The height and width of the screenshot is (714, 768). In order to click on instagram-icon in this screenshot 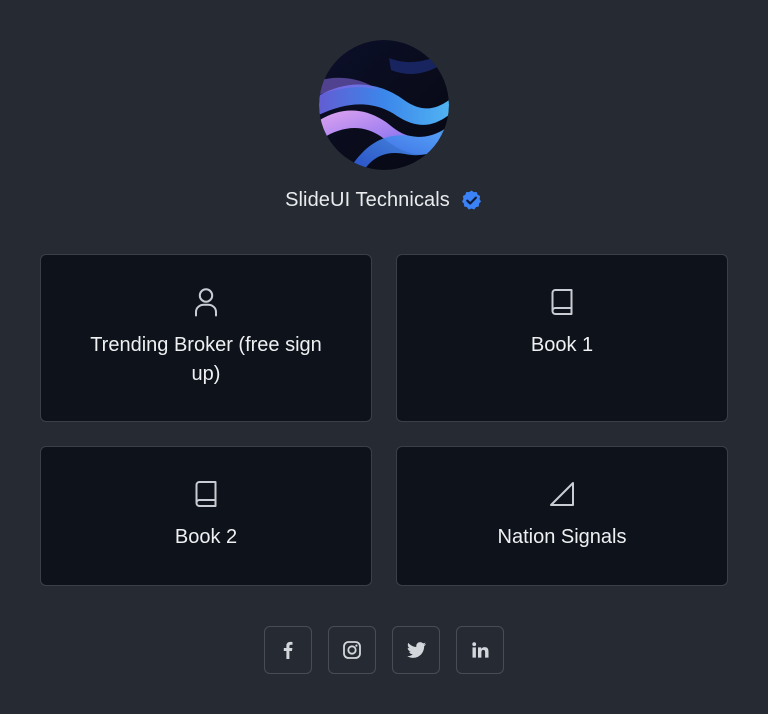, I will do `click(352, 650)`.